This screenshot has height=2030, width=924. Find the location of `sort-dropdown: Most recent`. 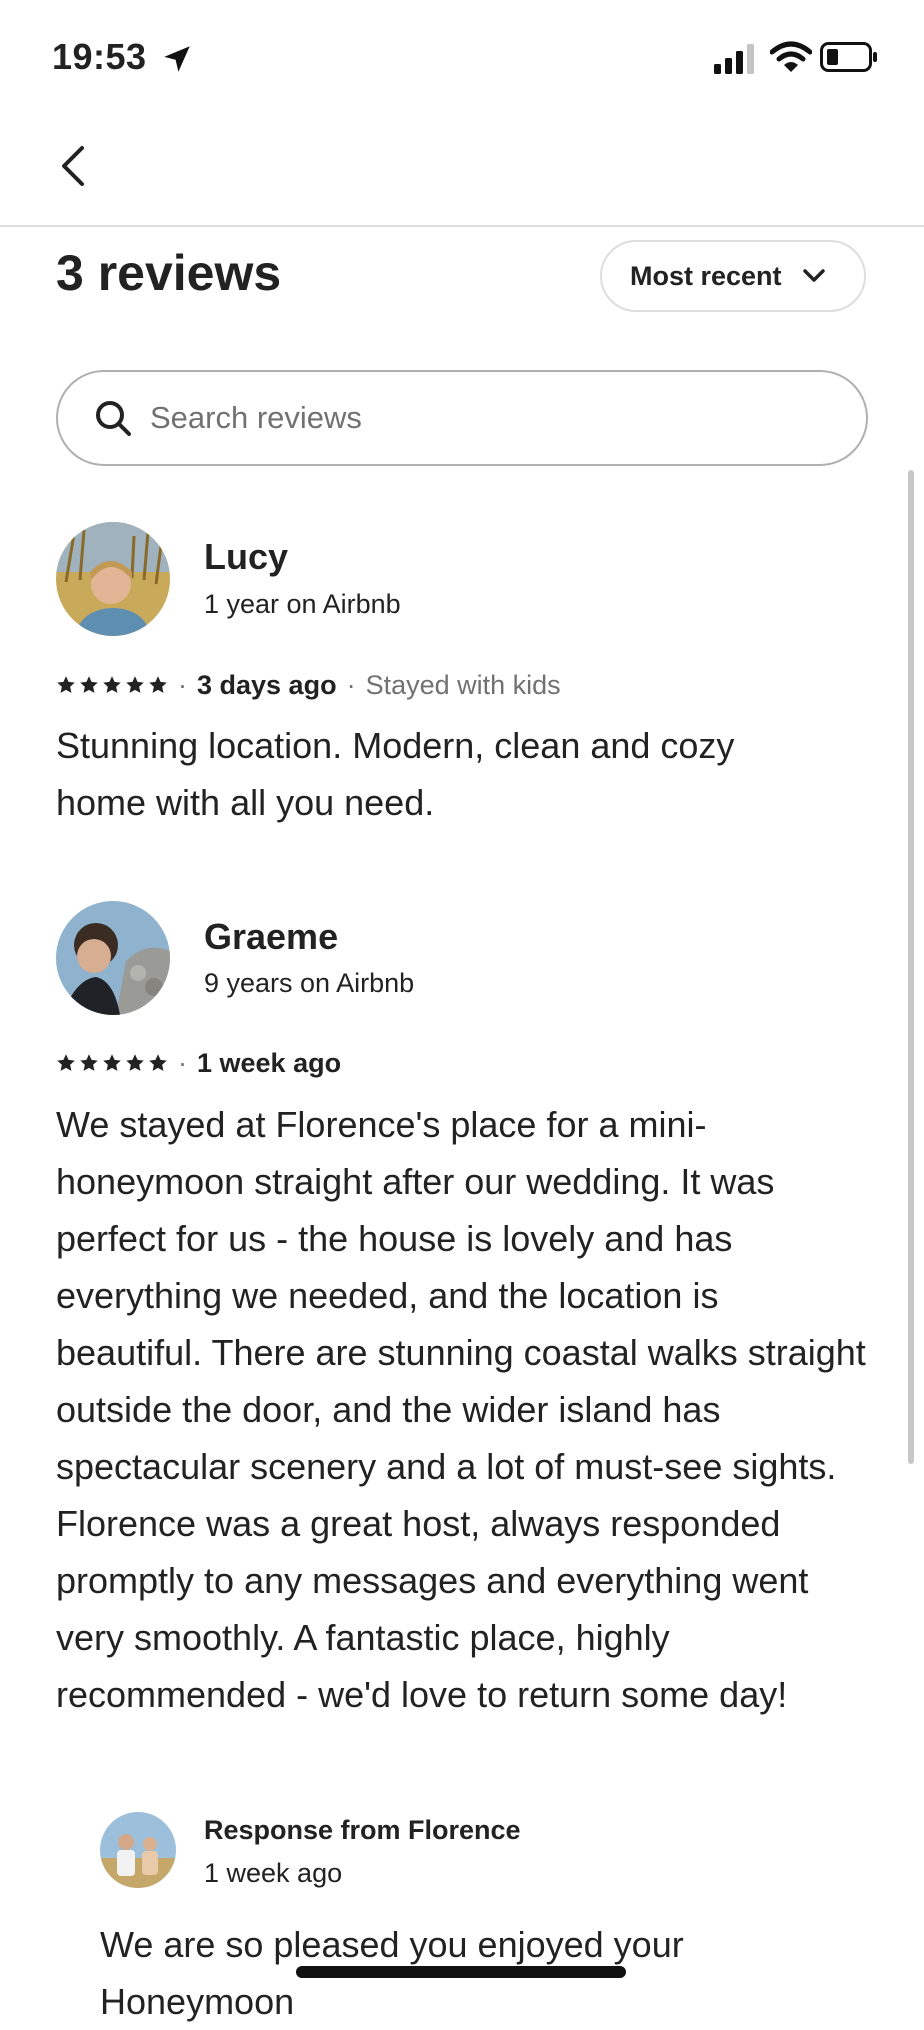

sort-dropdown: Most recent is located at coordinates (733, 276).